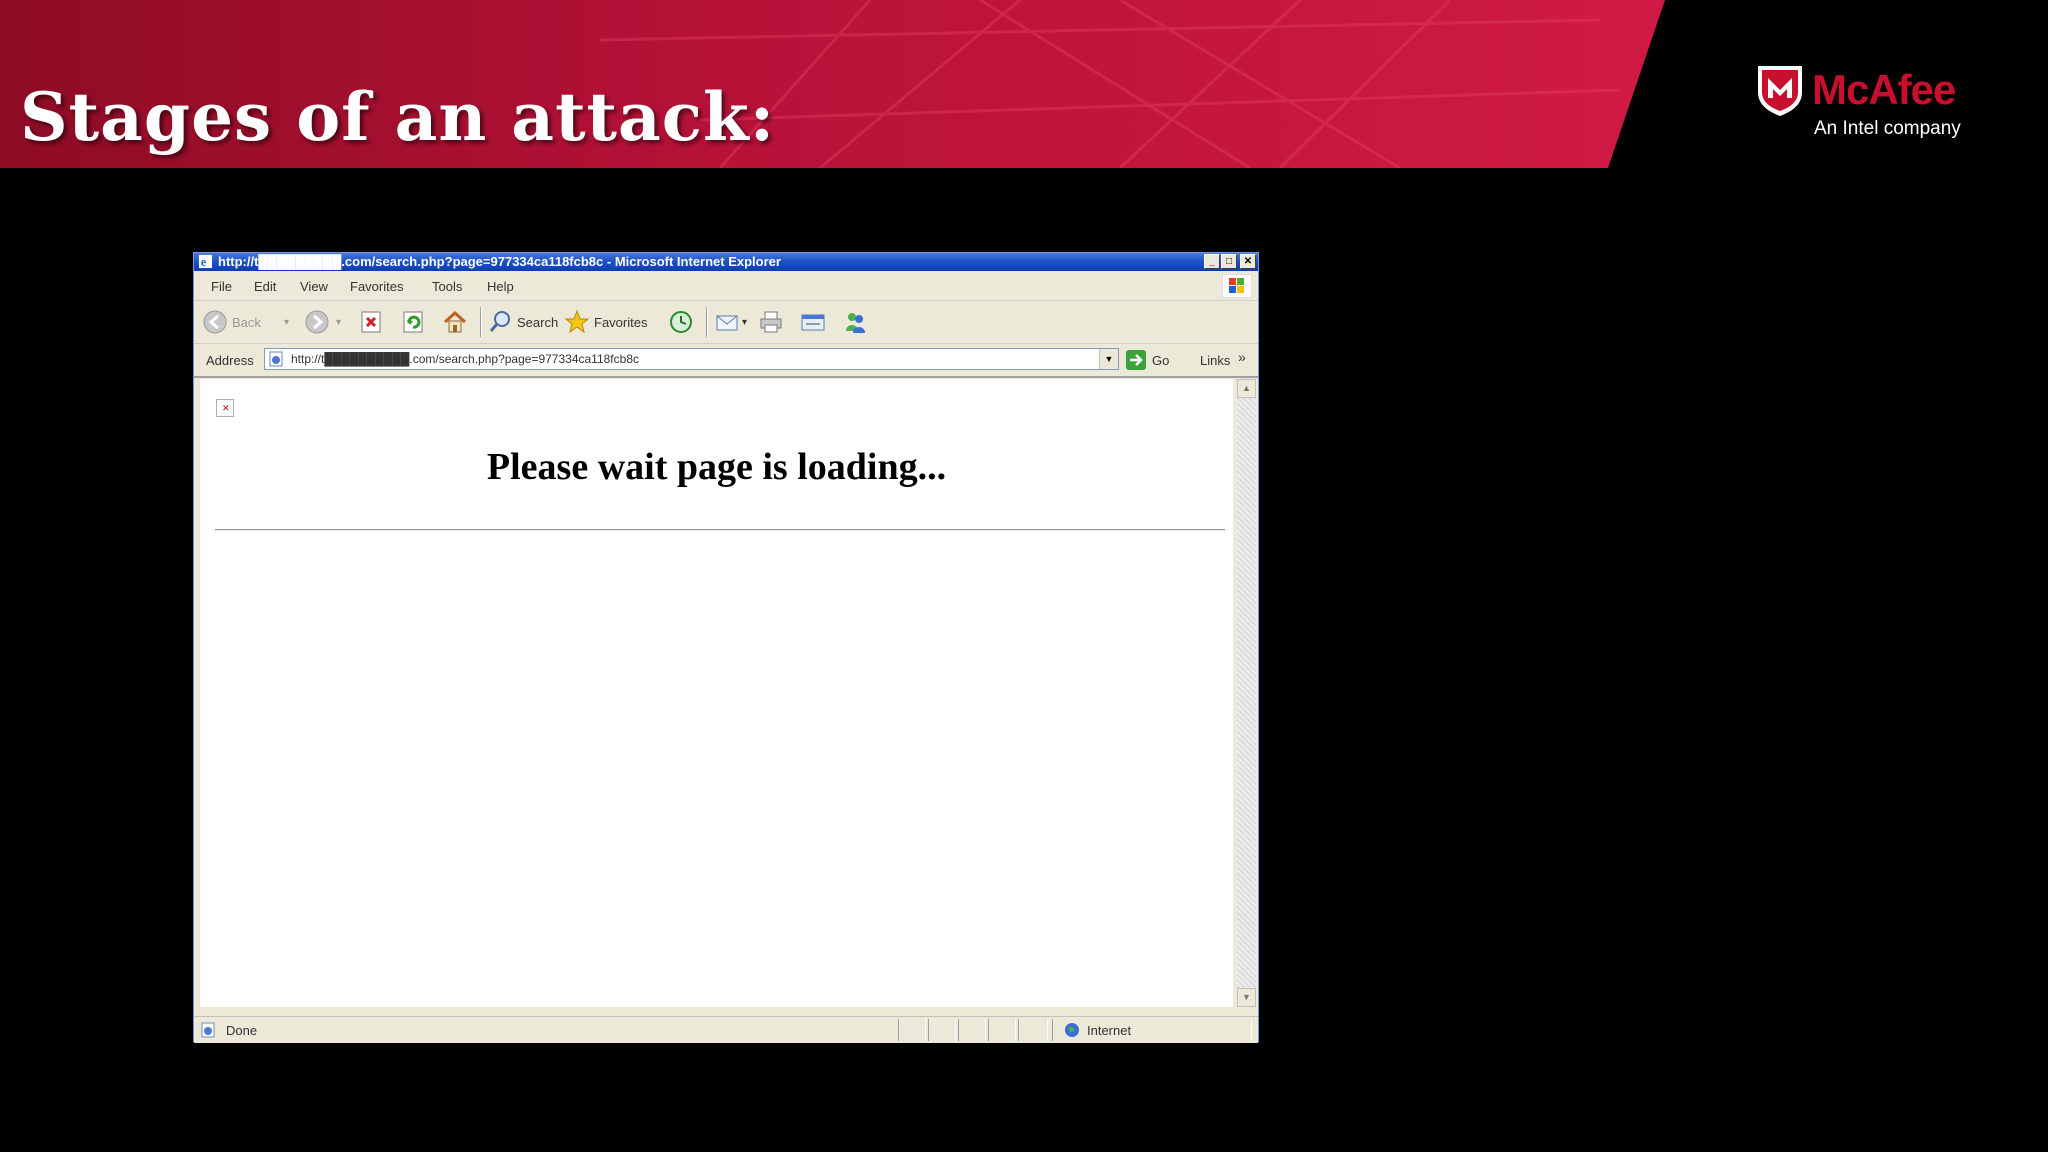 The height and width of the screenshot is (1152, 2048). I want to click on stop-icon, so click(371, 322).